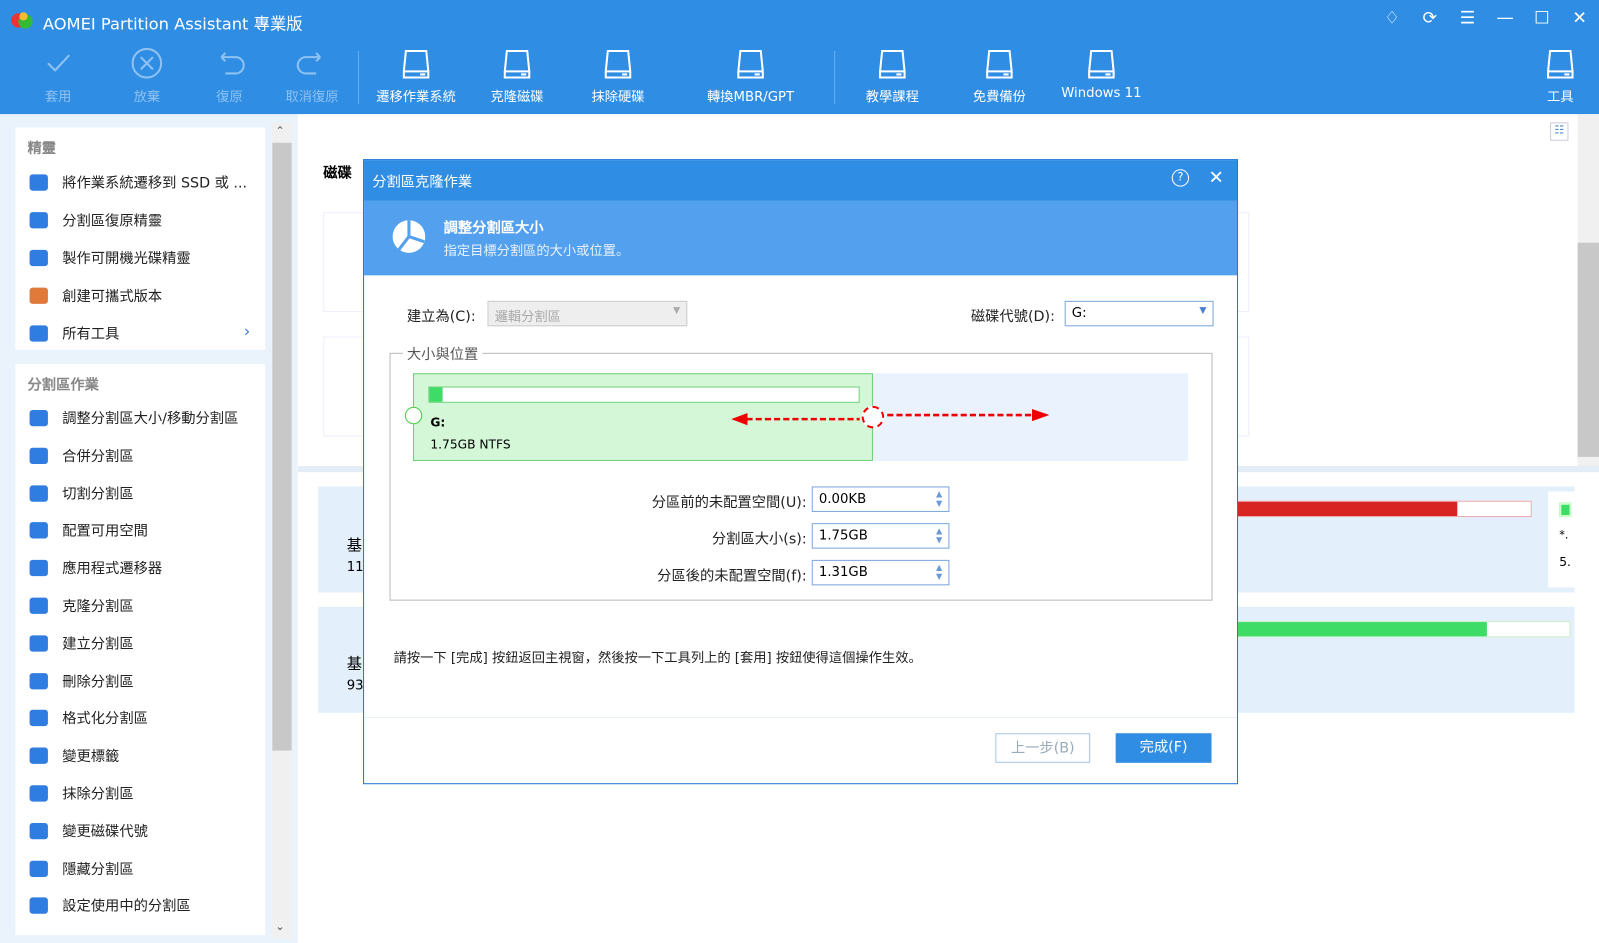 The height and width of the screenshot is (943, 1599). Describe the element at coordinates (81, 606) in the screenshot. I see `sidebar-item: 克隆分割區` at that location.